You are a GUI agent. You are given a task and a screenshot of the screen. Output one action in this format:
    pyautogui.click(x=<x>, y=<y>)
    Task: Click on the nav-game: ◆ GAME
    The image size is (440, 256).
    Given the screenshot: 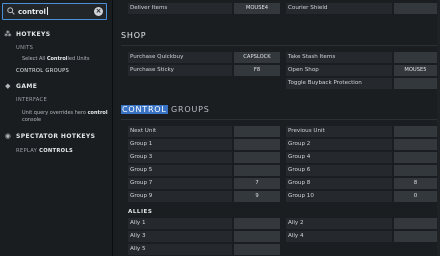 What is the action you would take?
    pyautogui.click(x=20, y=86)
    